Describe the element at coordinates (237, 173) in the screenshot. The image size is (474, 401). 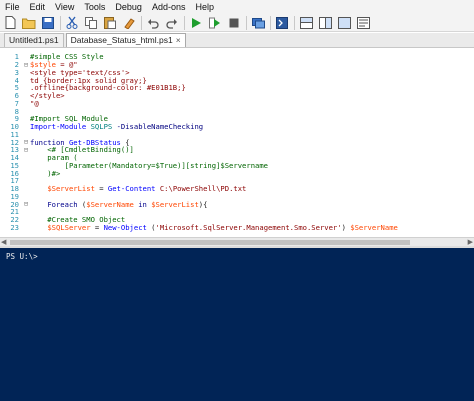
I see `code-line: 16 )#>` at that location.